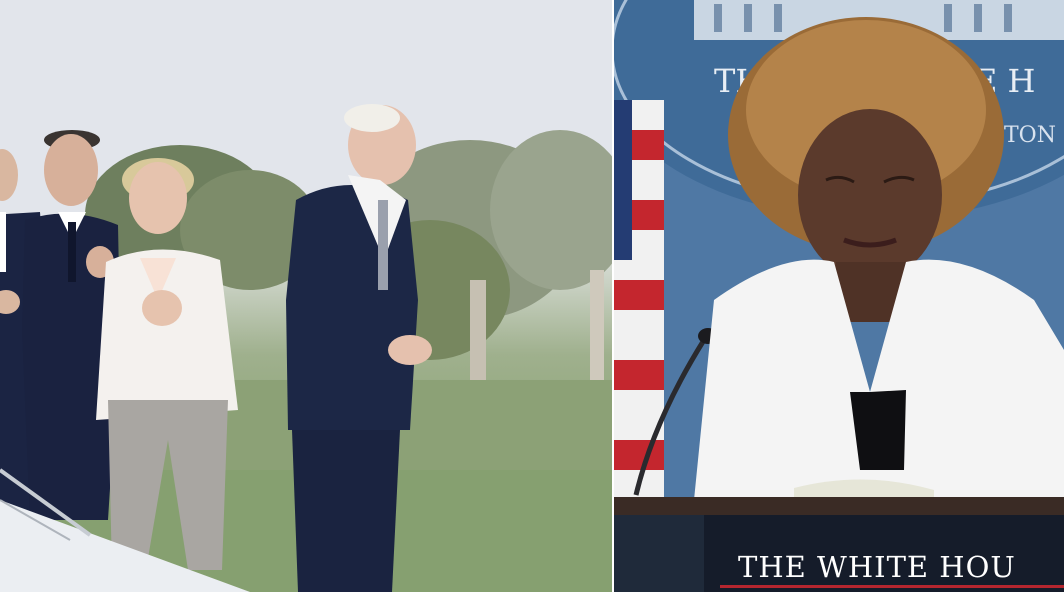 Image resolution: width=1064 pixels, height=592 pixels. What do you see at coordinates (1030, 135) in the screenshot?
I see `seal-text-3: TON` at bounding box center [1030, 135].